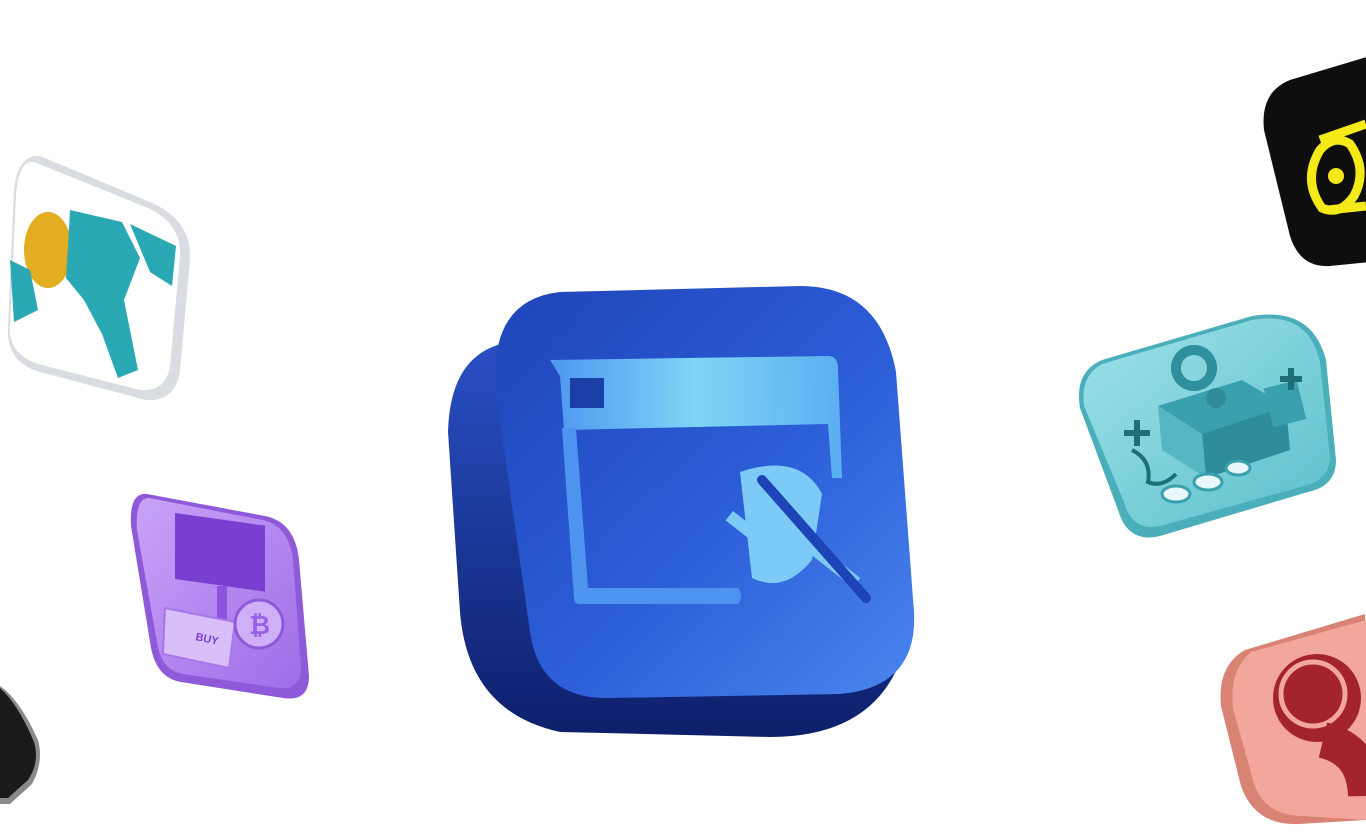  Describe the element at coordinates (222, 597) in the screenshot. I see `crypto-tile: BUY ₿` at that location.